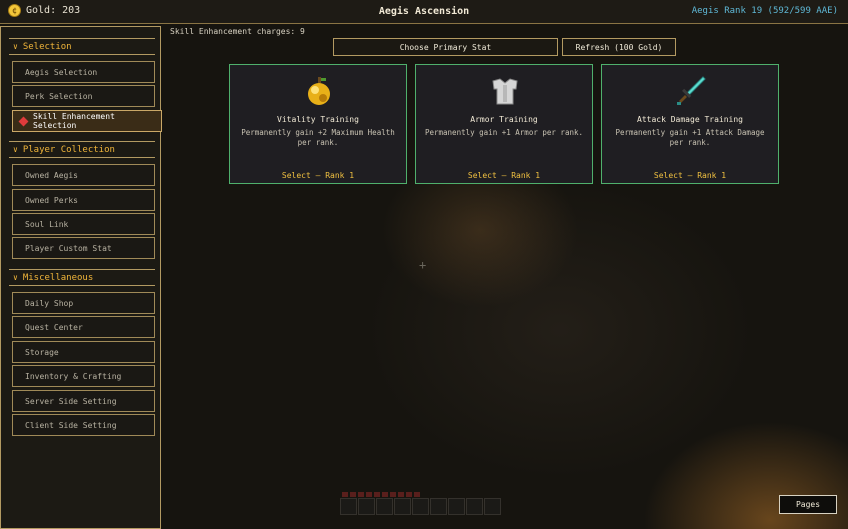 The width and height of the screenshot is (848, 529). What do you see at coordinates (23, 121) in the screenshot?
I see `active-marker-icon` at bounding box center [23, 121].